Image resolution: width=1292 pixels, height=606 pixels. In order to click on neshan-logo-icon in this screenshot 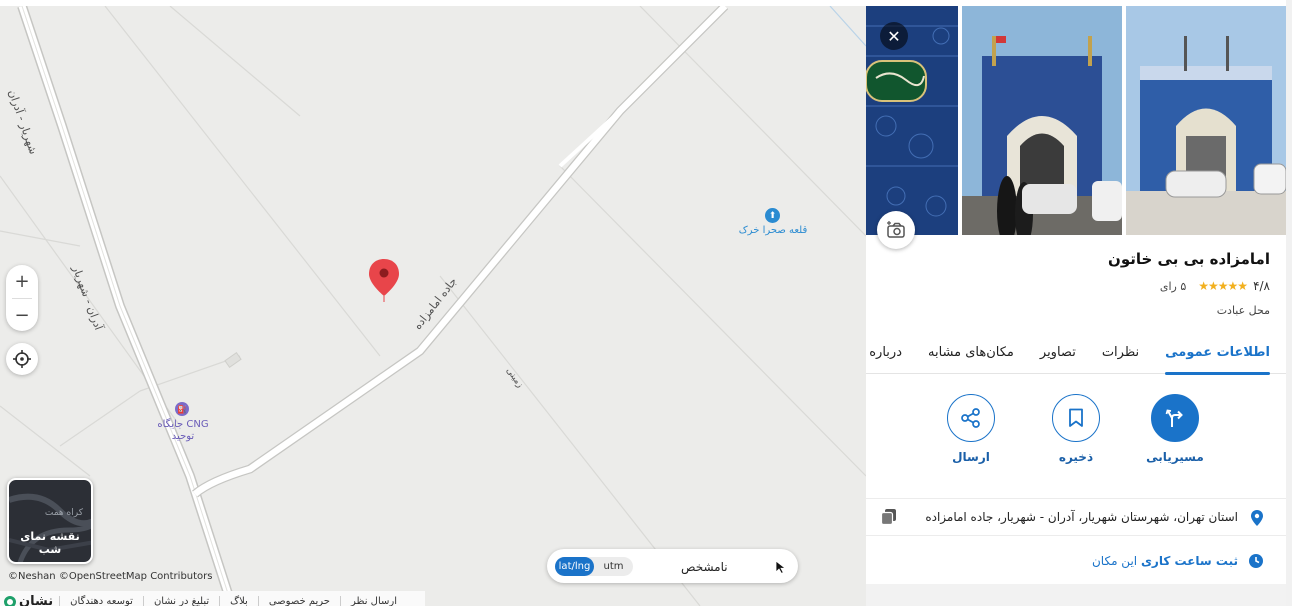, I will do `click(10, 600)`.